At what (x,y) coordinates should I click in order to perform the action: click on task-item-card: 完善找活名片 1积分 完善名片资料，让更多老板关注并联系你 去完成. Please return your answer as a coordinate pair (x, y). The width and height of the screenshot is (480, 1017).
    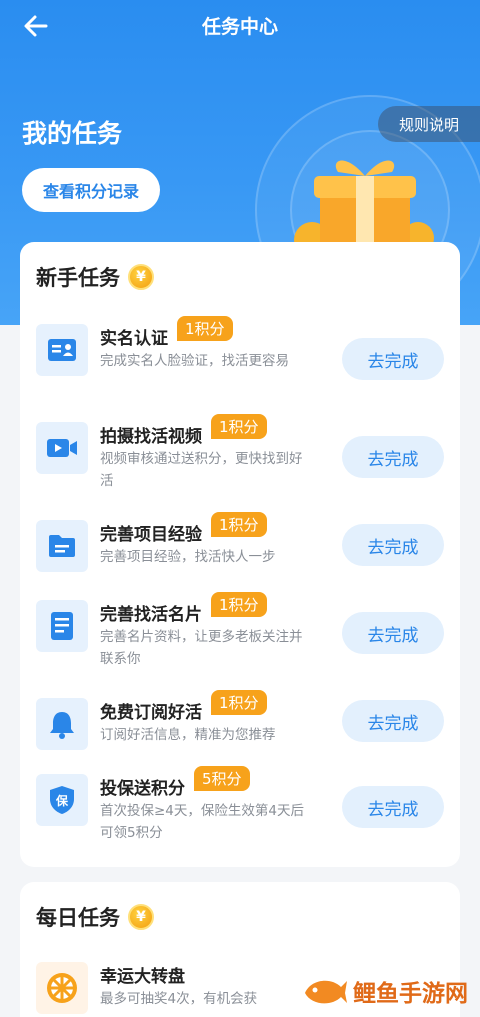
    Looking at the image, I should click on (240, 636).